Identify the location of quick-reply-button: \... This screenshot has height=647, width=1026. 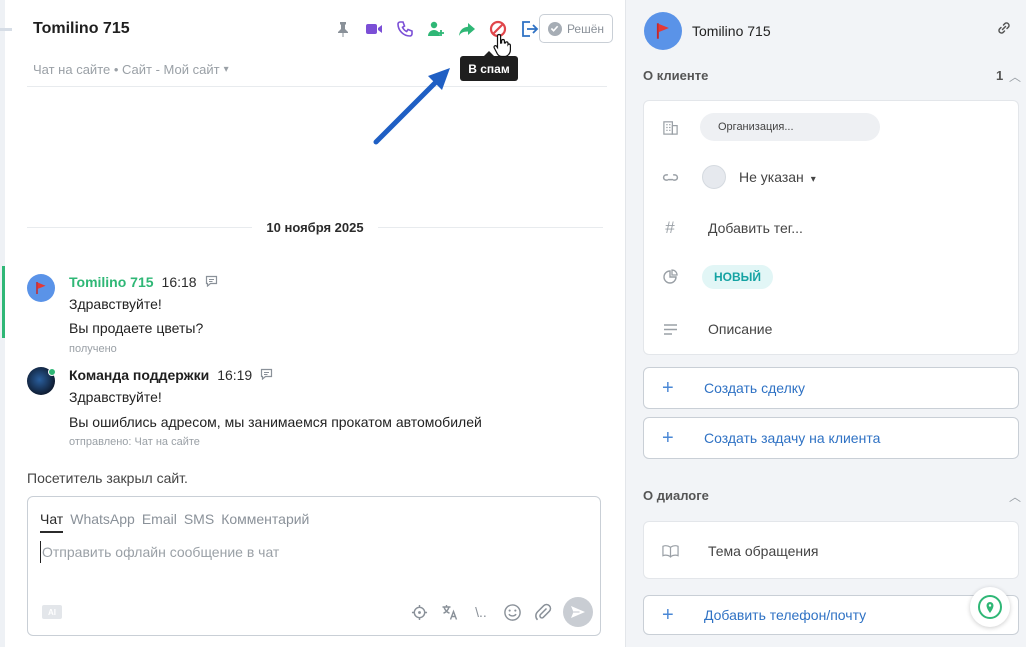
(481, 612).